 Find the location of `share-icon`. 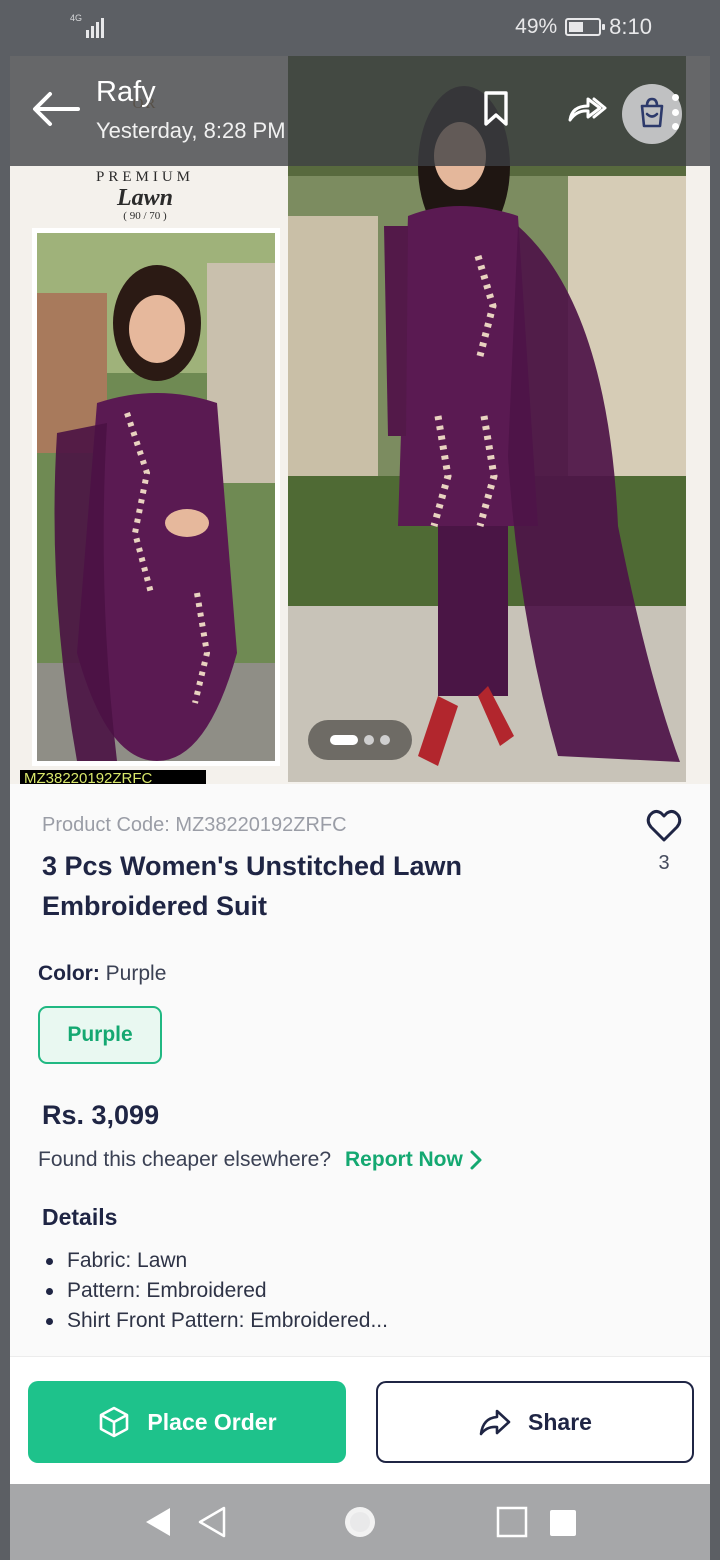

share-icon is located at coordinates (495, 1422).